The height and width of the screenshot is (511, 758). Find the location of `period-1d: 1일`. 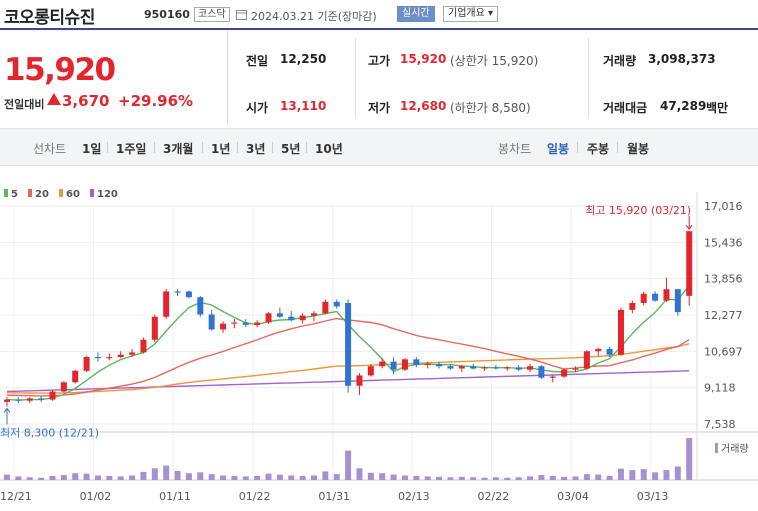

period-1d: 1일 is located at coordinates (91, 148).